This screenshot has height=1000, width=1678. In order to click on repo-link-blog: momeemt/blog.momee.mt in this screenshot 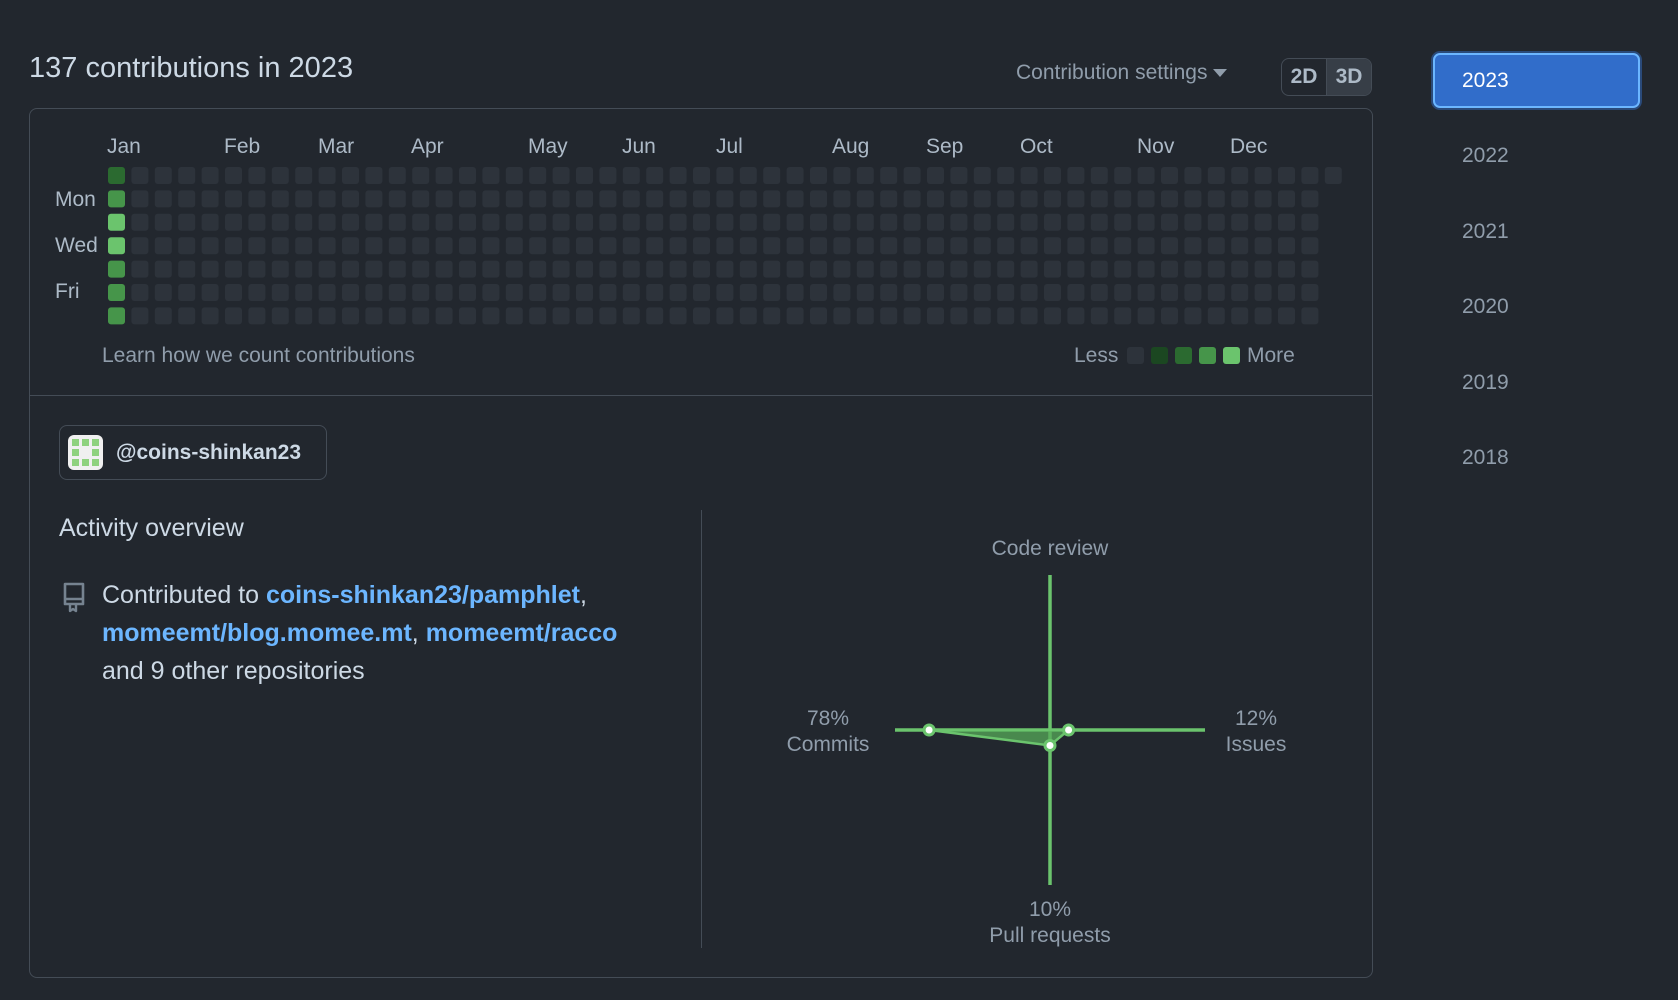, I will do `click(257, 633)`.